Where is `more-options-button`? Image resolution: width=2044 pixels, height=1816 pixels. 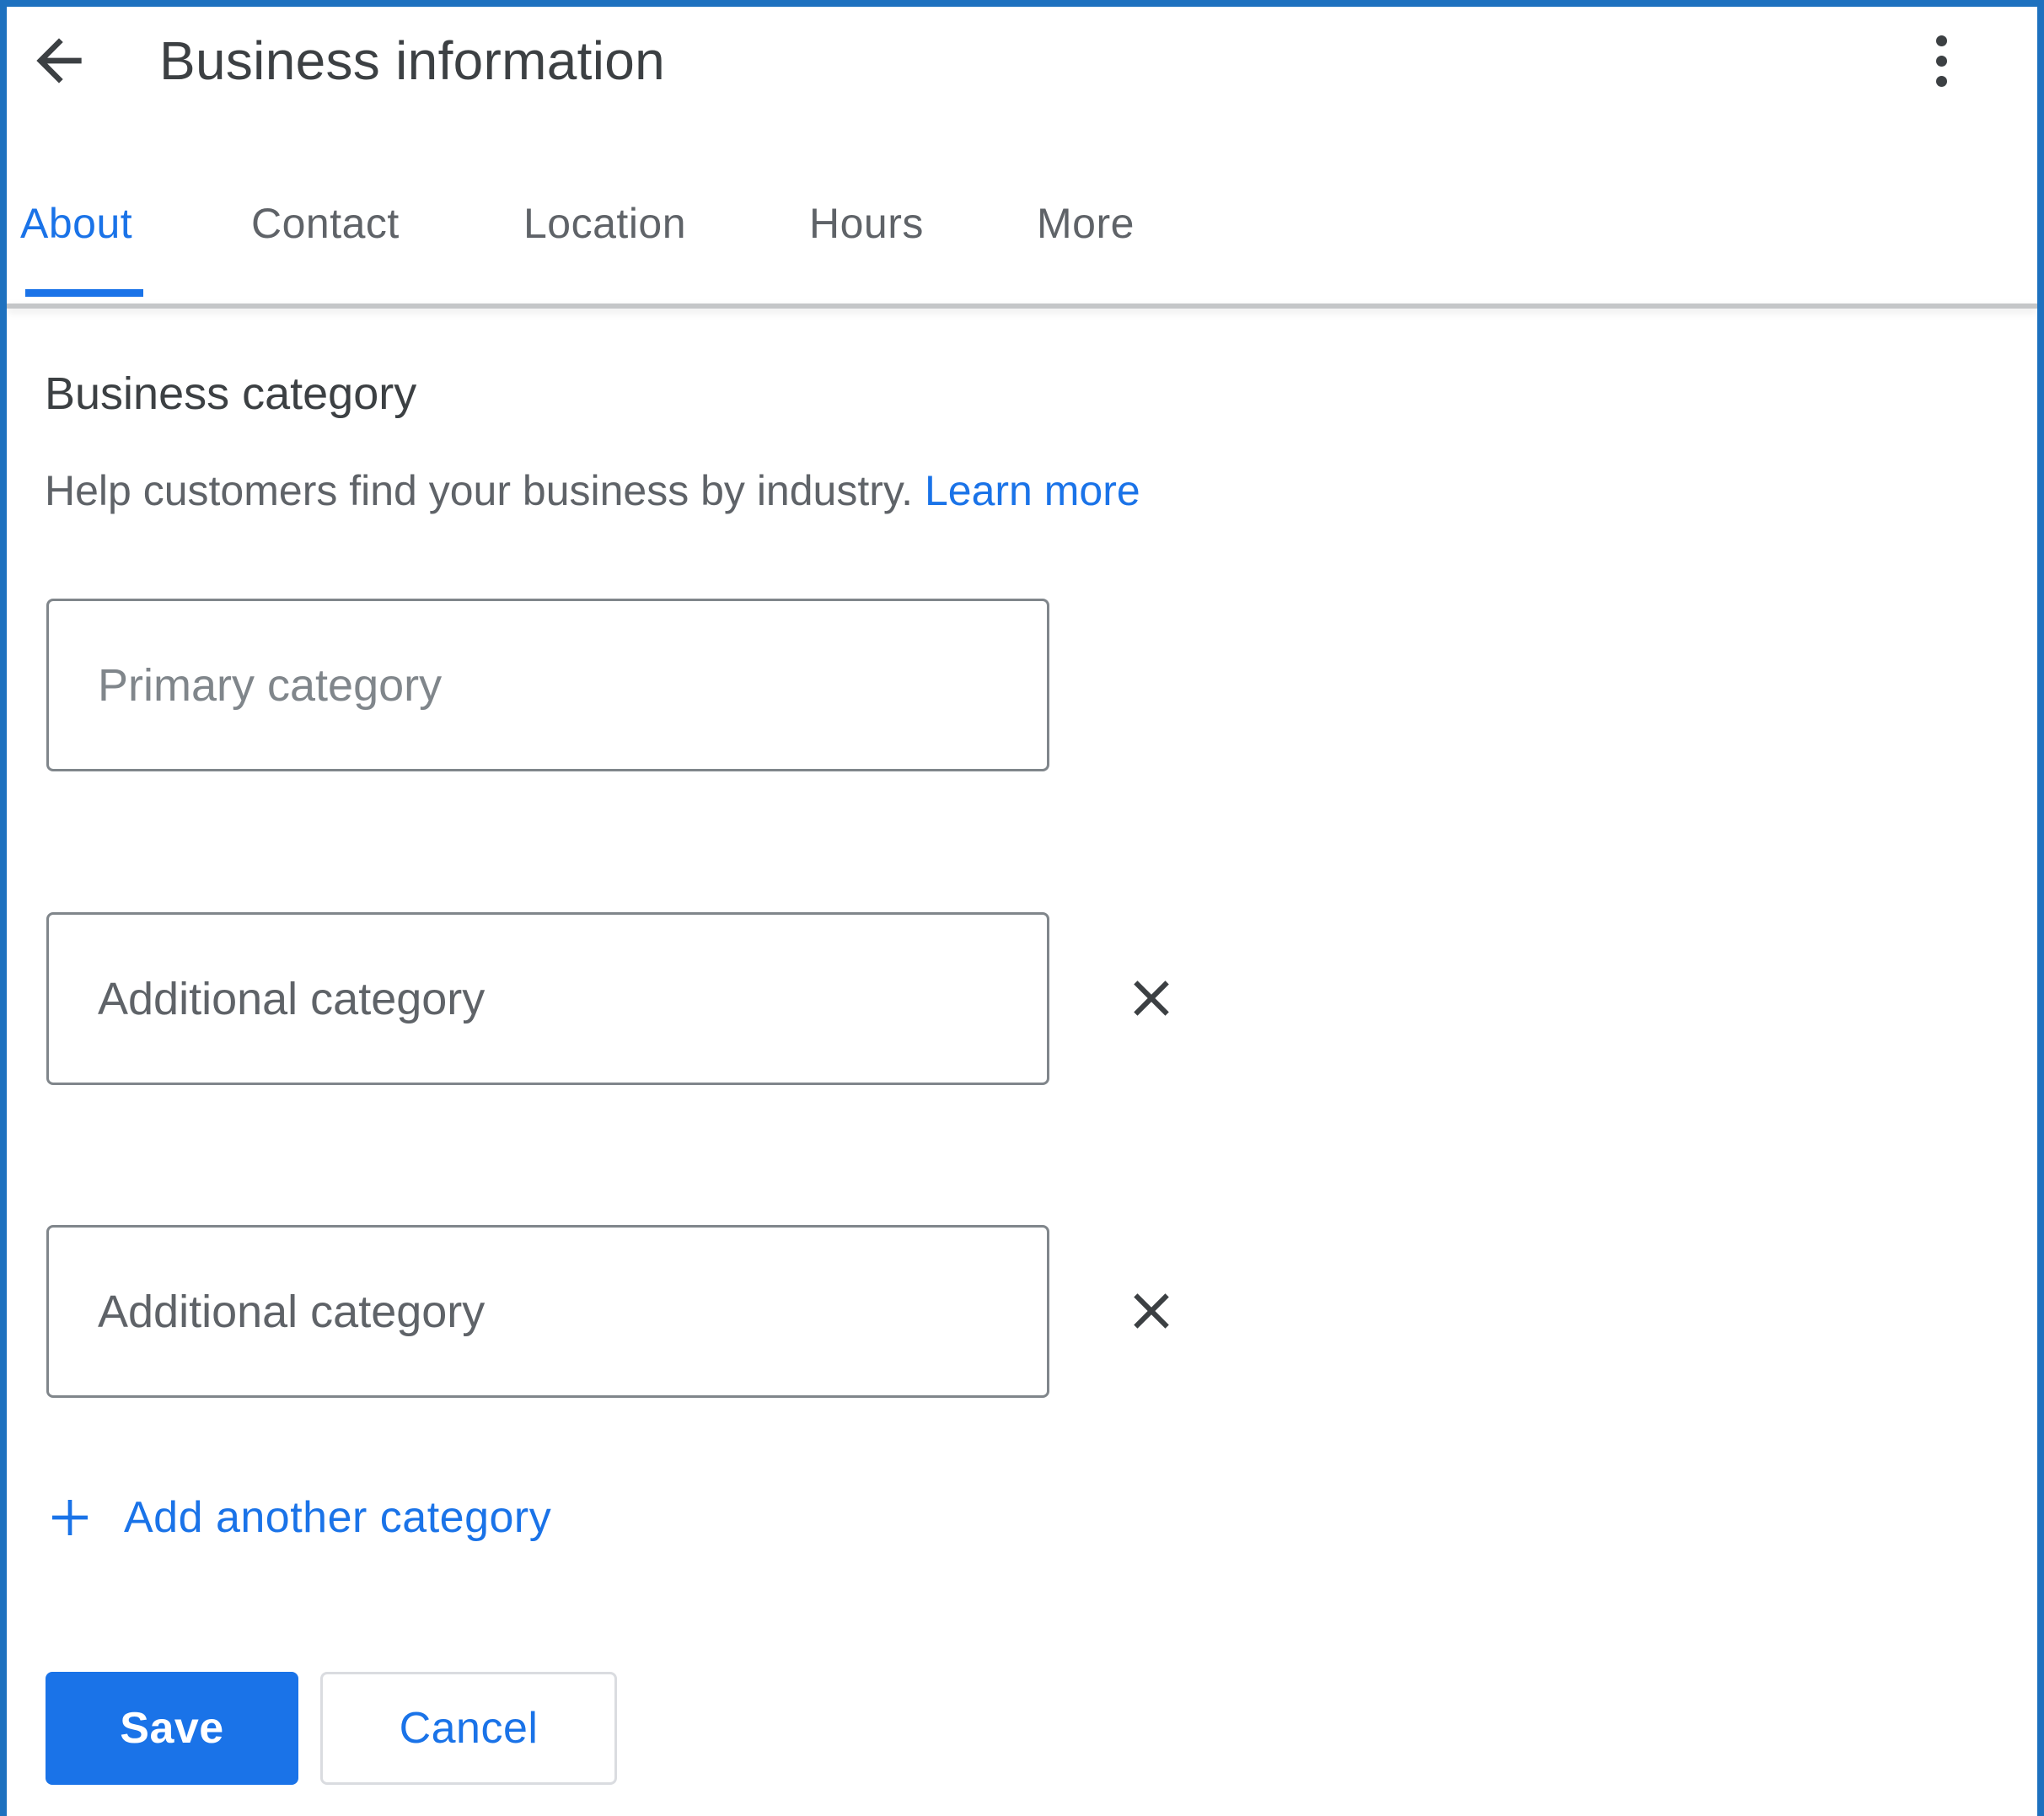
more-options-button is located at coordinates (1942, 63).